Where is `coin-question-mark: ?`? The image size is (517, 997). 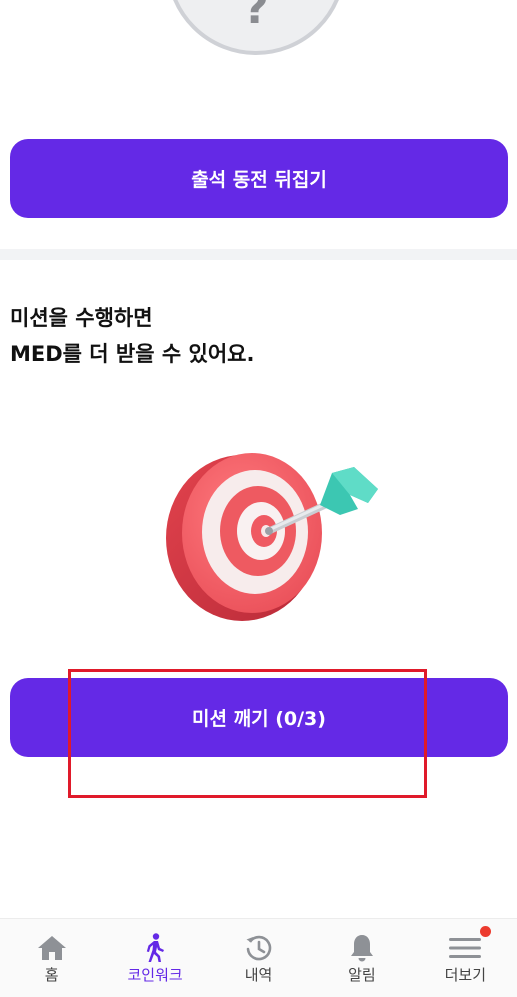
coin-question-mark: ? is located at coordinates (256, 17).